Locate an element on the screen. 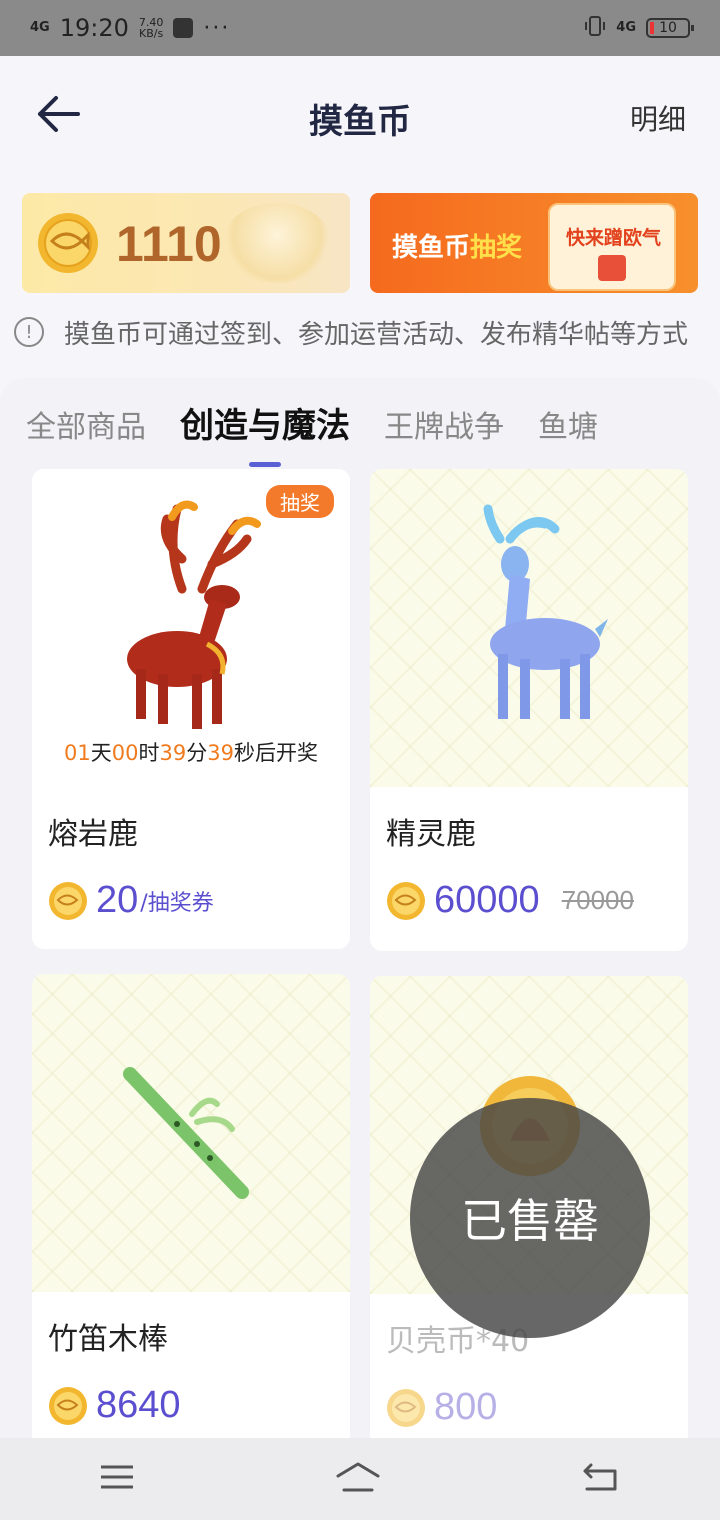  tab-ace-war: 王牌战争 is located at coordinates (444, 424).